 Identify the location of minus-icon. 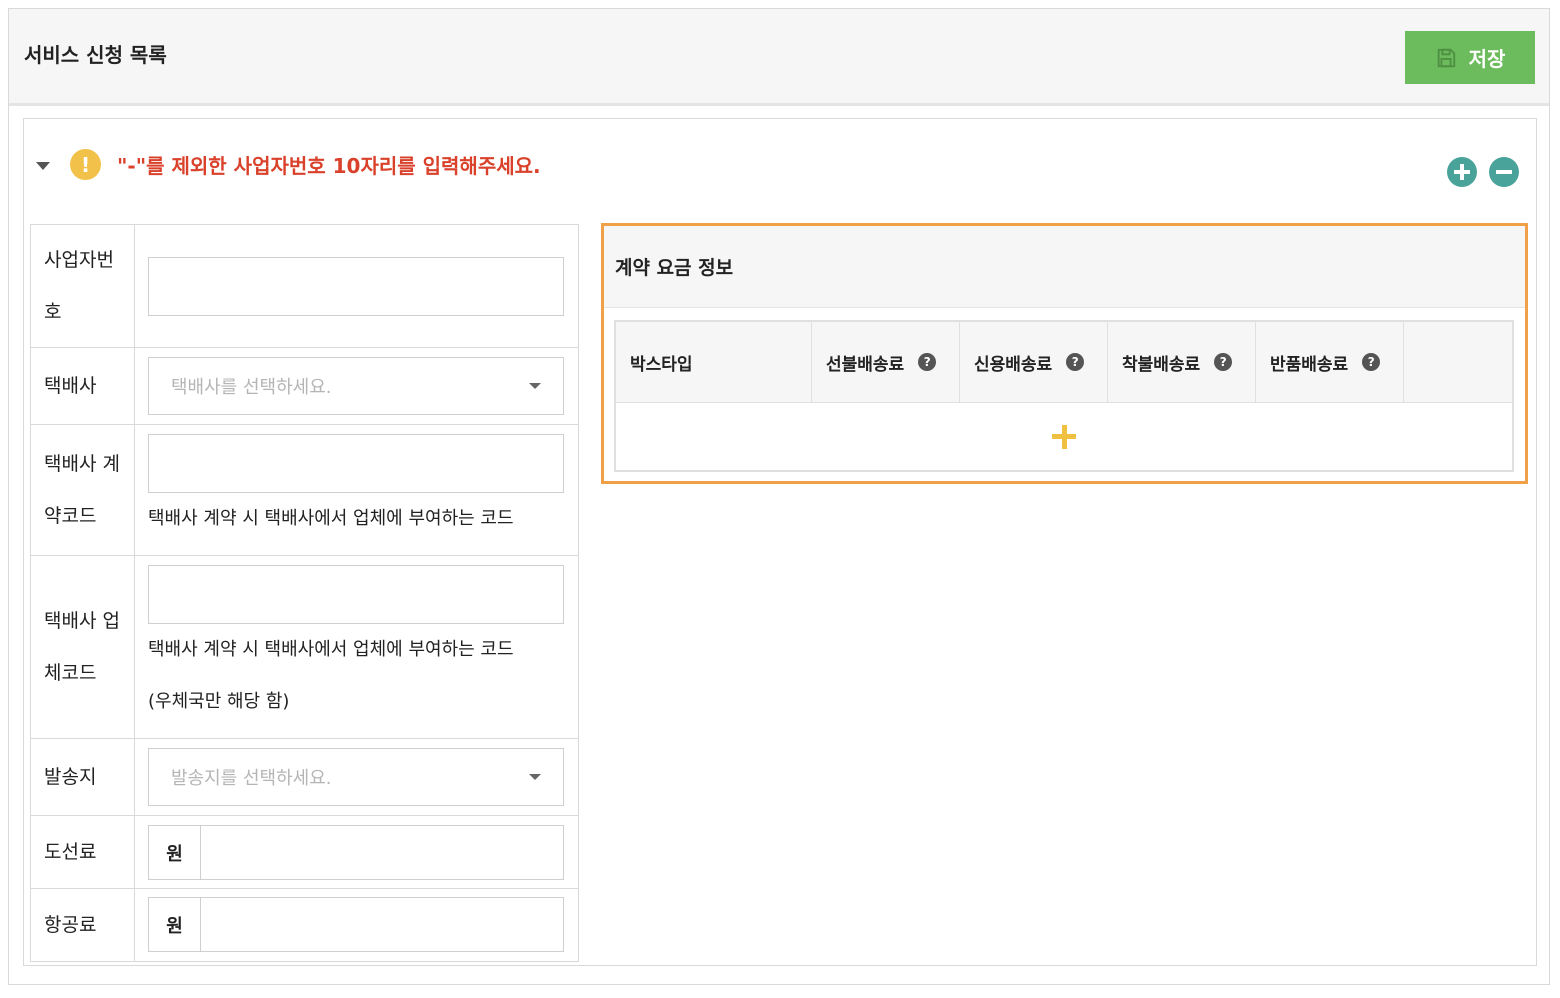
(1504, 172).